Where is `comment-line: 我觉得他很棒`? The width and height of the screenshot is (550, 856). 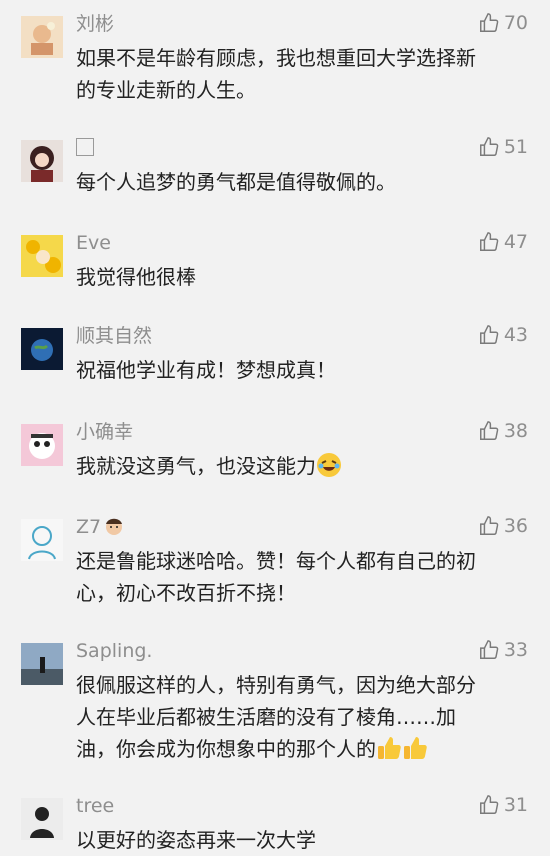 comment-line: 我觉得他很棒 is located at coordinates (136, 277).